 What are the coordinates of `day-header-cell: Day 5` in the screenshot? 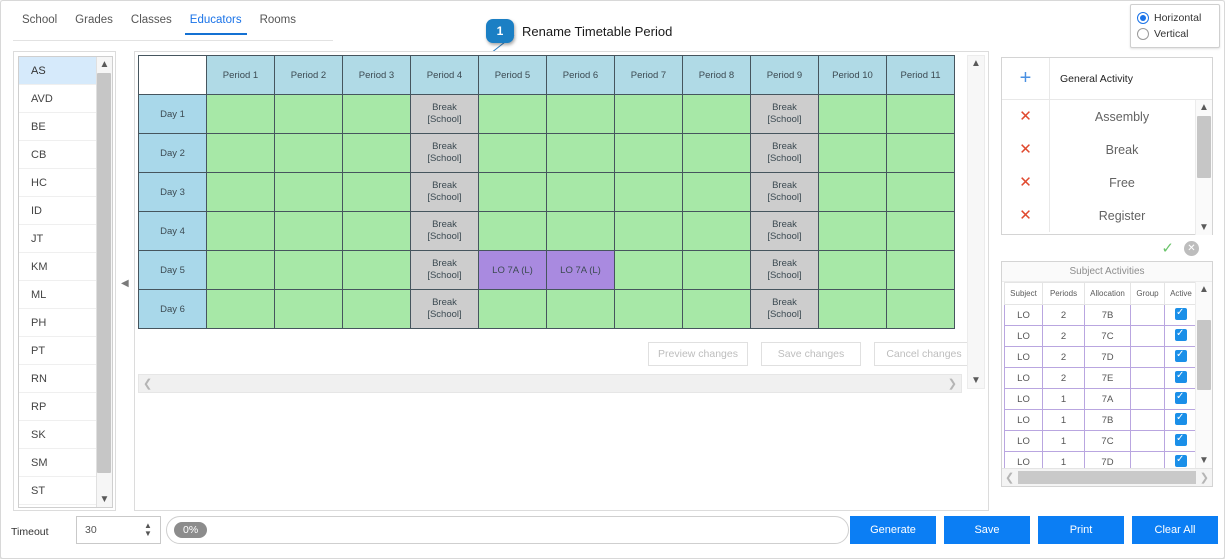 It's located at (172, 270).